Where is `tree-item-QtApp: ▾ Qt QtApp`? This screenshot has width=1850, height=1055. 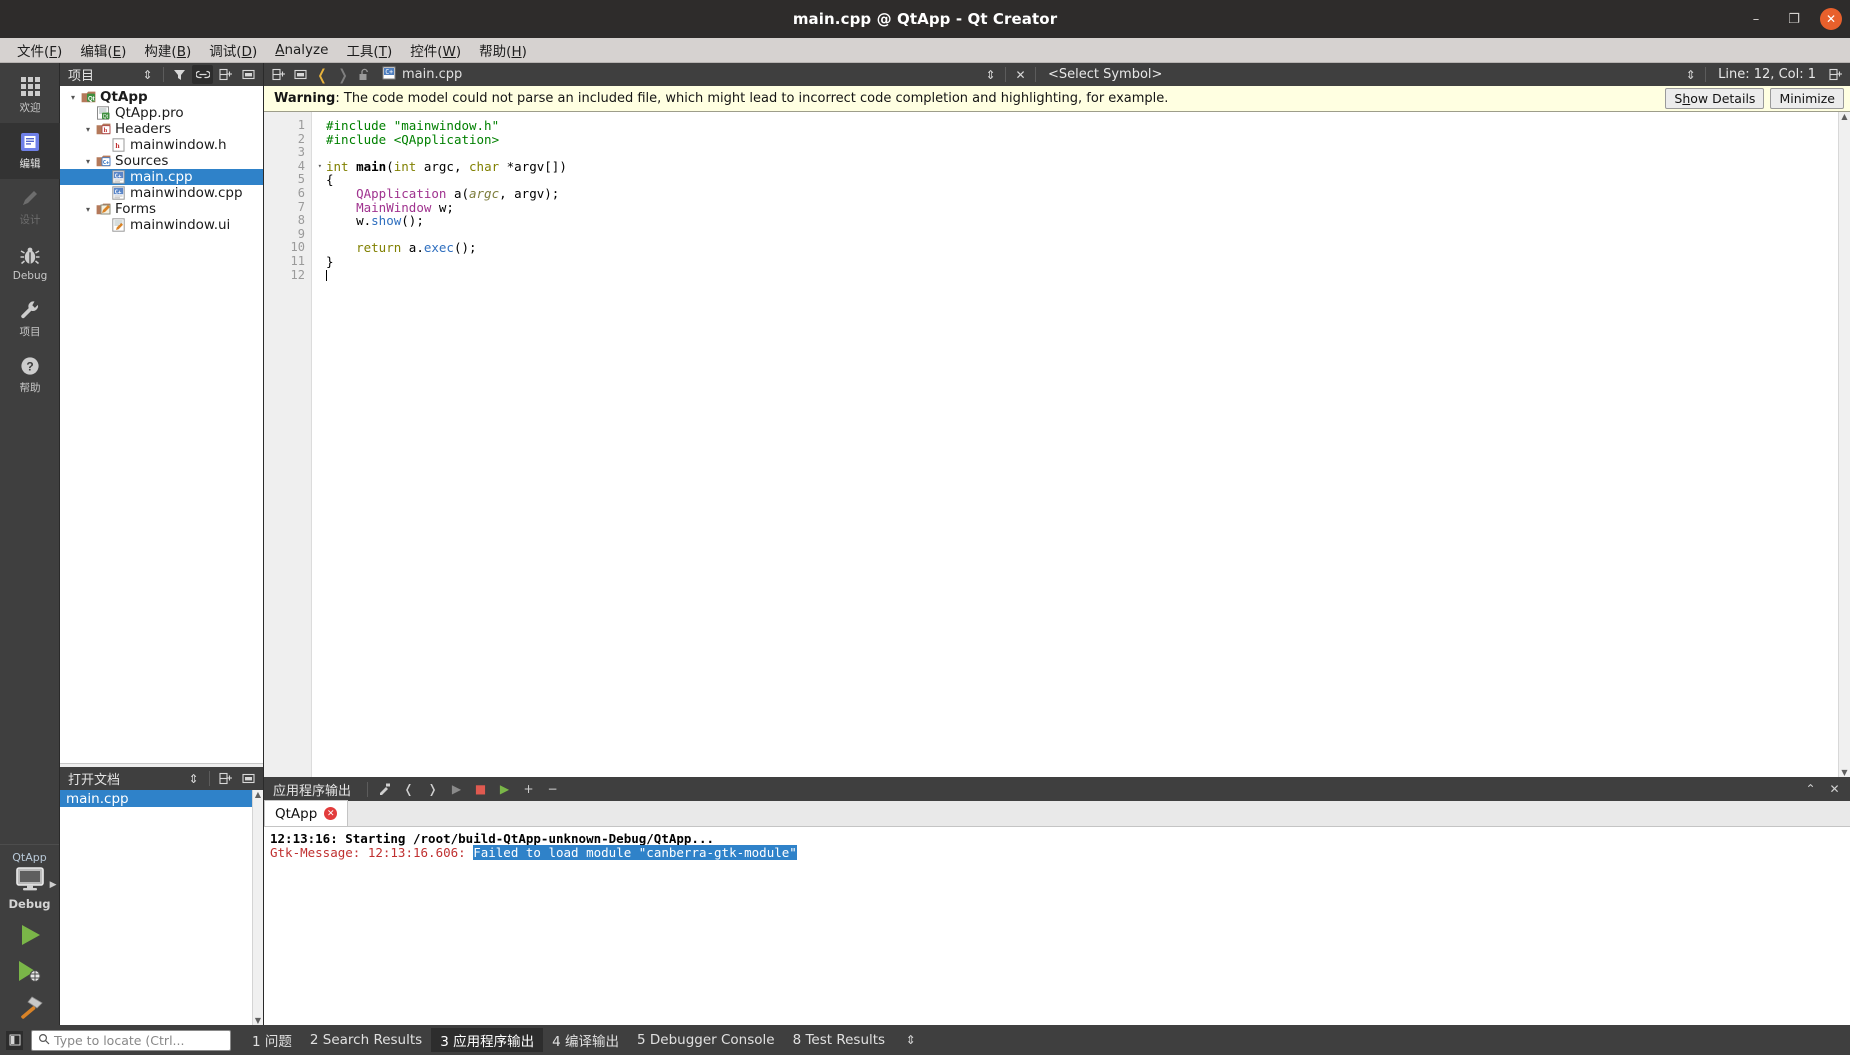 tree-item-QtApp: ▾ Qt QtApp is located at coordinates (161, 97).